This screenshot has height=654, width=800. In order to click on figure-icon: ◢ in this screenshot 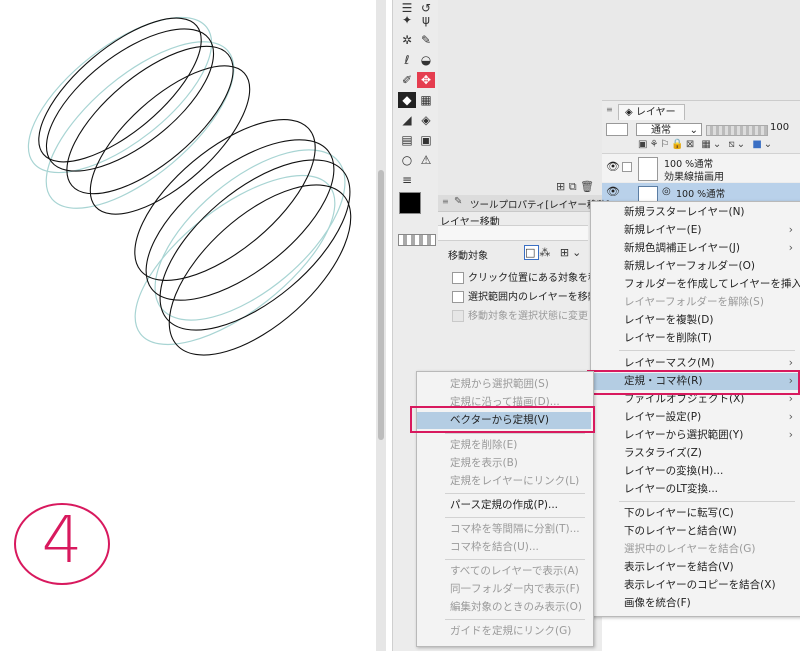, I will do `click(407, 120)`.